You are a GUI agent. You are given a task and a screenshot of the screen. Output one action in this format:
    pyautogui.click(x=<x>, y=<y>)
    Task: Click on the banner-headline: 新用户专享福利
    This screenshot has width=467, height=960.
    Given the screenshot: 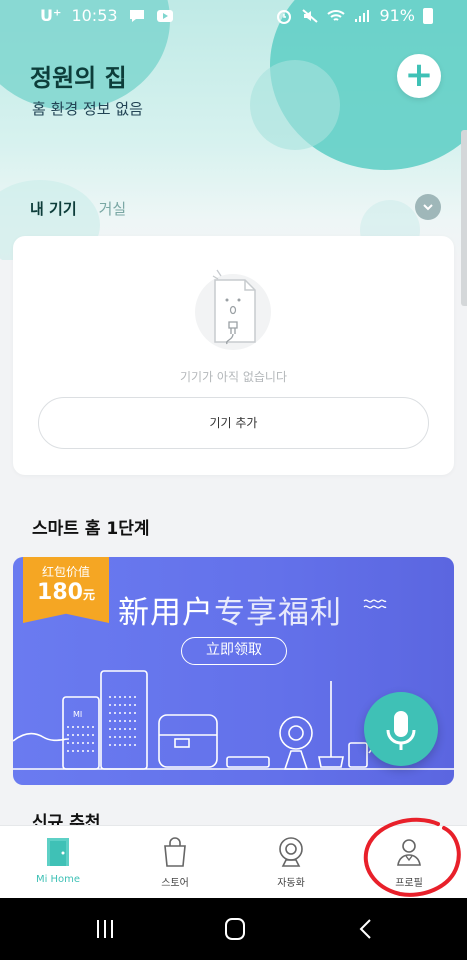 What is the action you would take?
    pyautogui.click(x=230, y=609)
    